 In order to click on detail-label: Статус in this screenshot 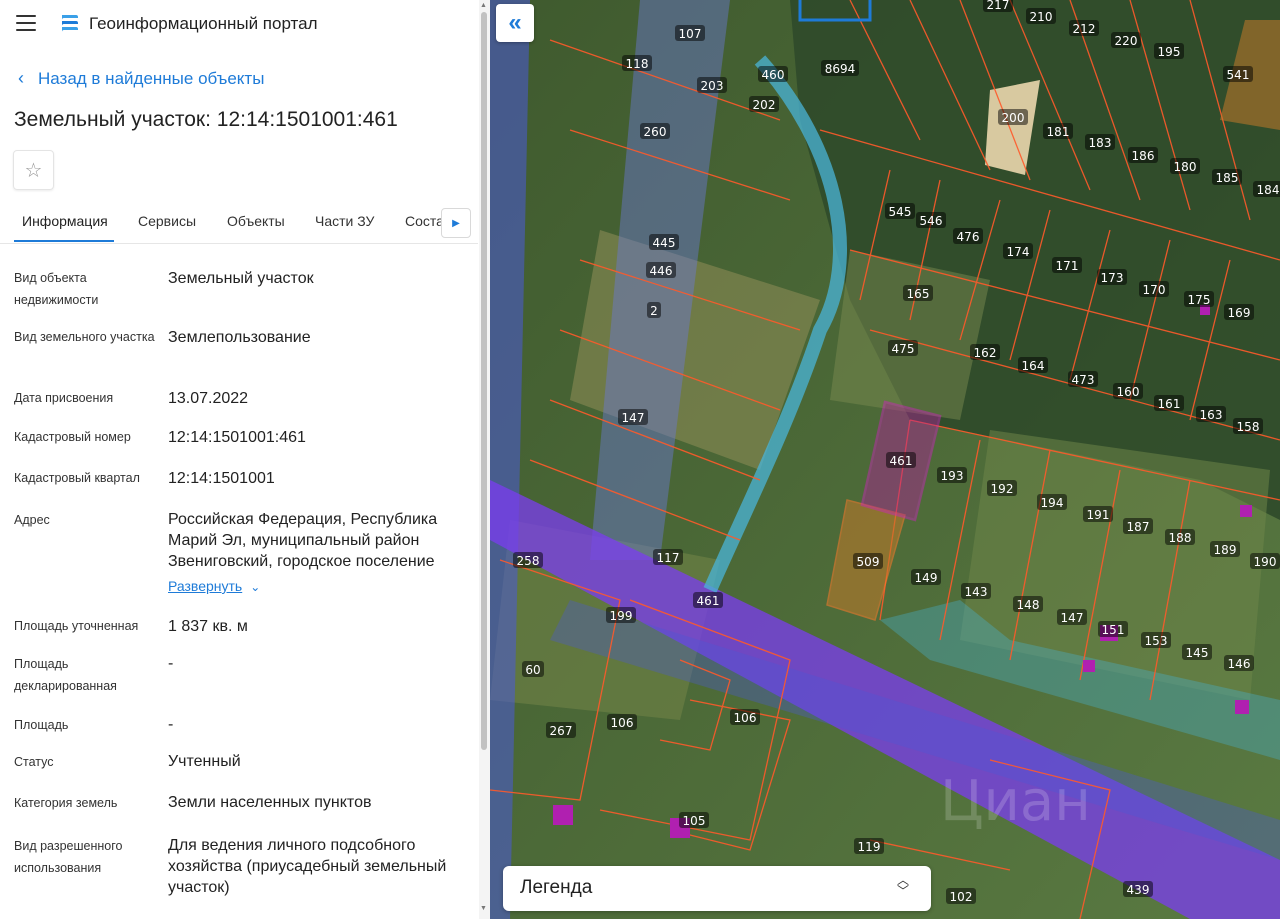, I will do `click(34, 762)`.